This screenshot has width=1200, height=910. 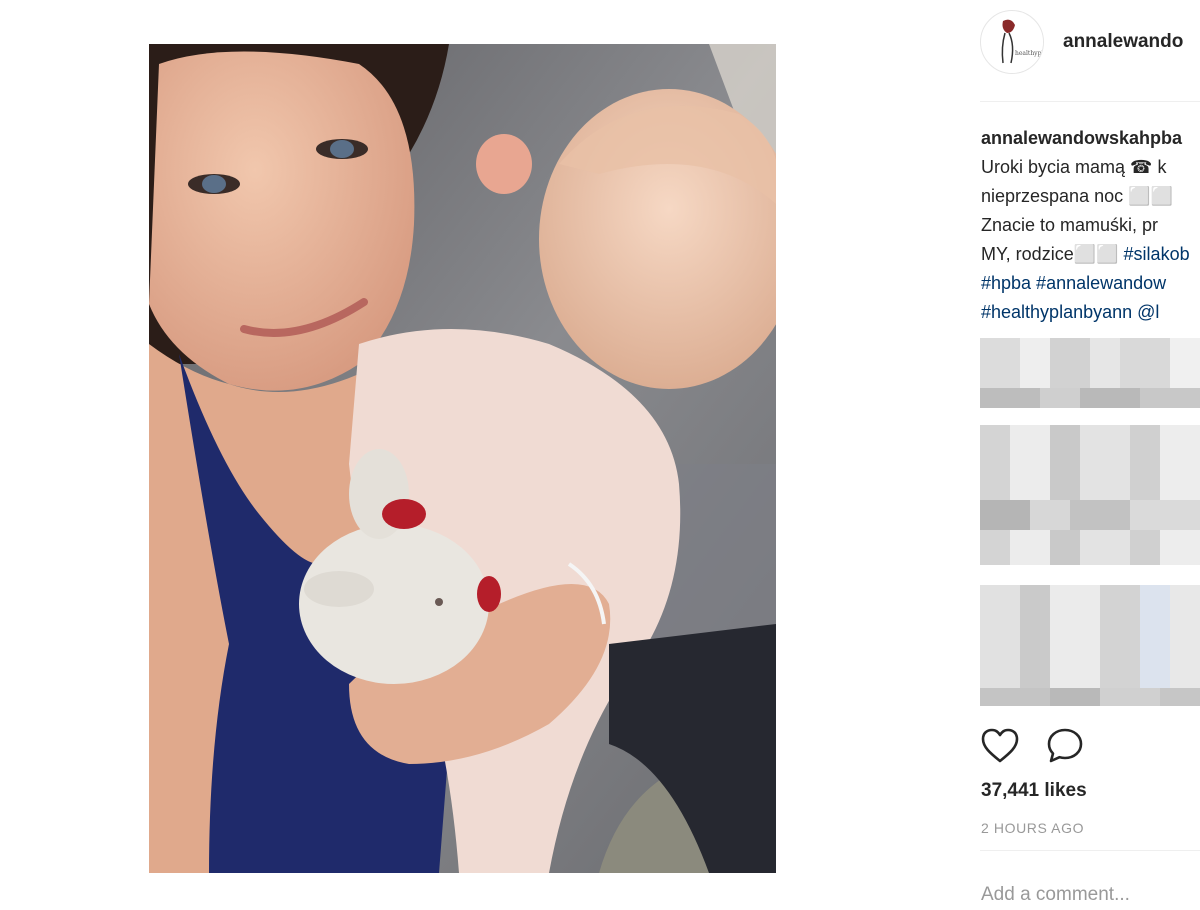 I want to click on caption-line-4: MY, rodzice⬜⬜ #silakob, so click(x=1090, y=254).